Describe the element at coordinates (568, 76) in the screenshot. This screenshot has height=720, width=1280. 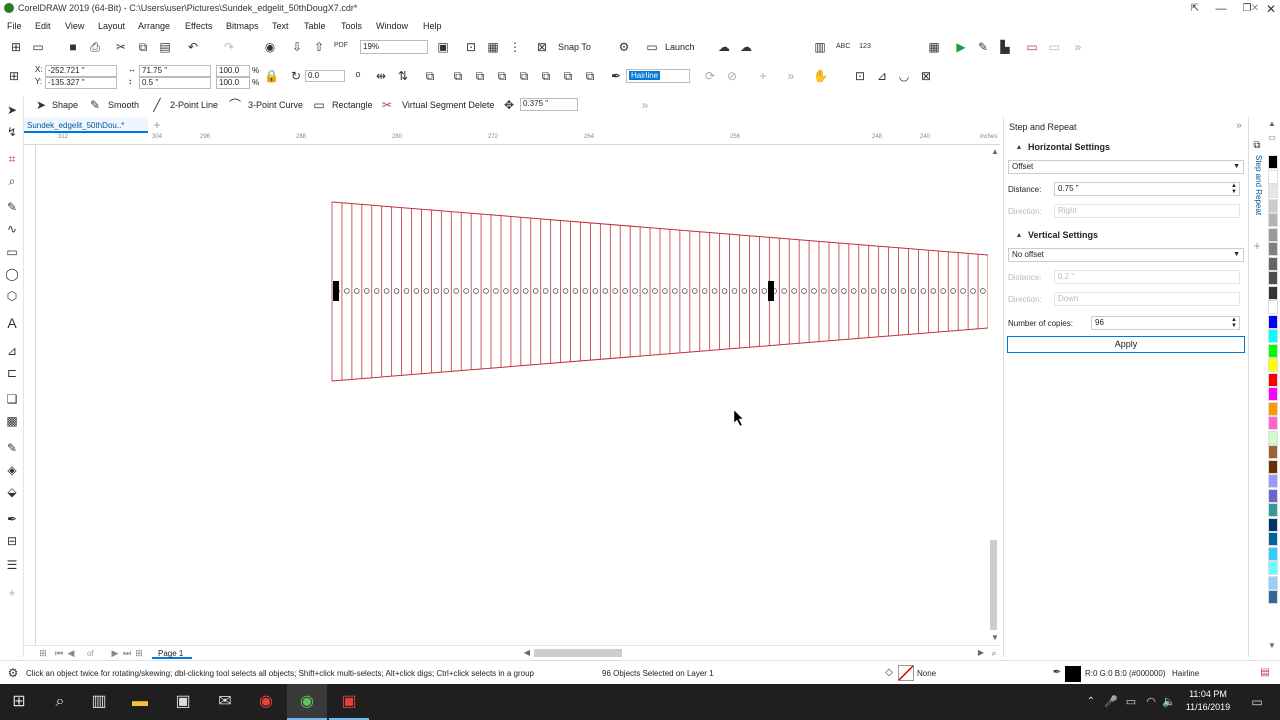
I see `front-minus-back-icon: ⧉` at that location.